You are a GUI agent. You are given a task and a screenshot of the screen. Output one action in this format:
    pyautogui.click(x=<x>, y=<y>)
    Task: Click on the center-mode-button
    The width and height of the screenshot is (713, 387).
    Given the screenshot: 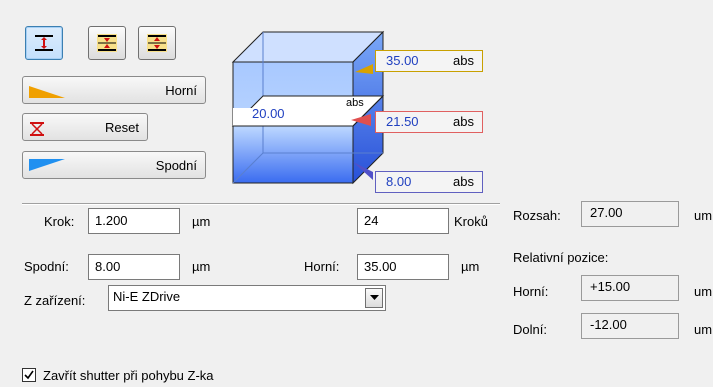 What is the action you would take?
    pyautogui.click(x=107, y=43)
    